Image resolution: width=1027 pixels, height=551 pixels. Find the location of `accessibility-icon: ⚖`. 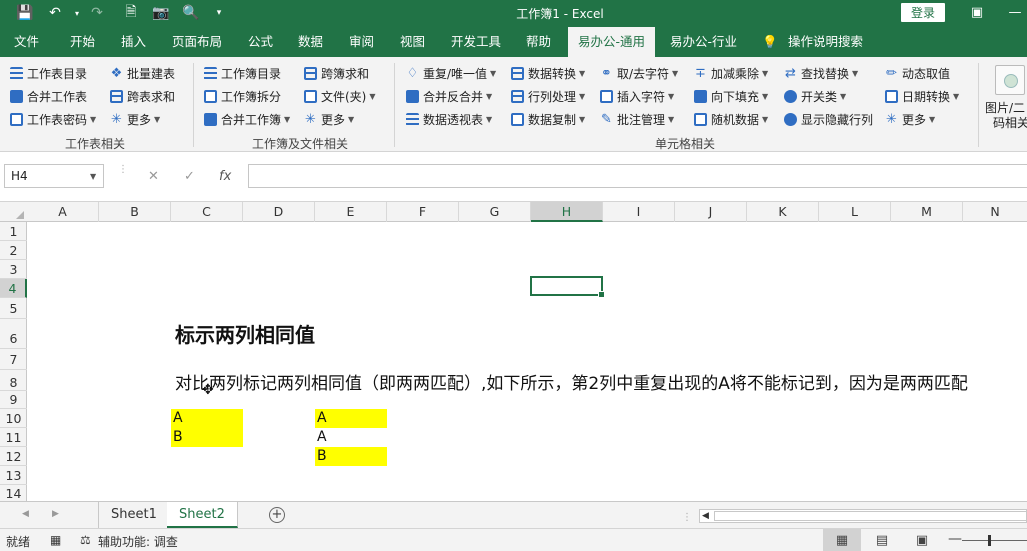

accessibility-icon: ⚖ is located at coordinates (85, 540).